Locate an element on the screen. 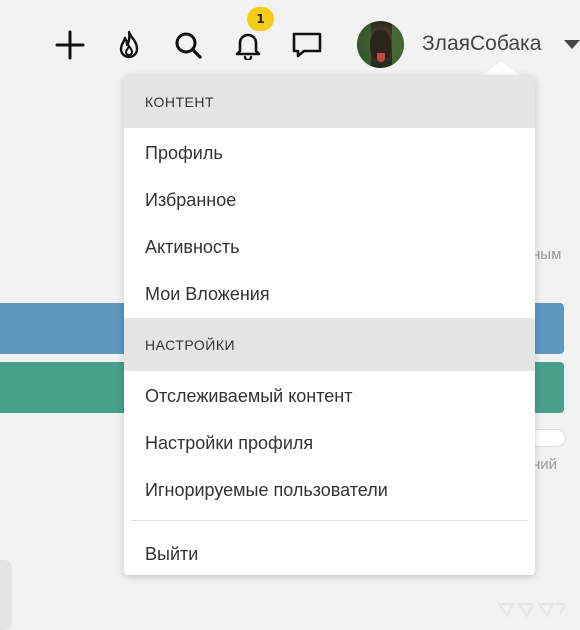 The height and width of the screenshot is (630, 580). messages-icon is located at coordinates (307, 45).